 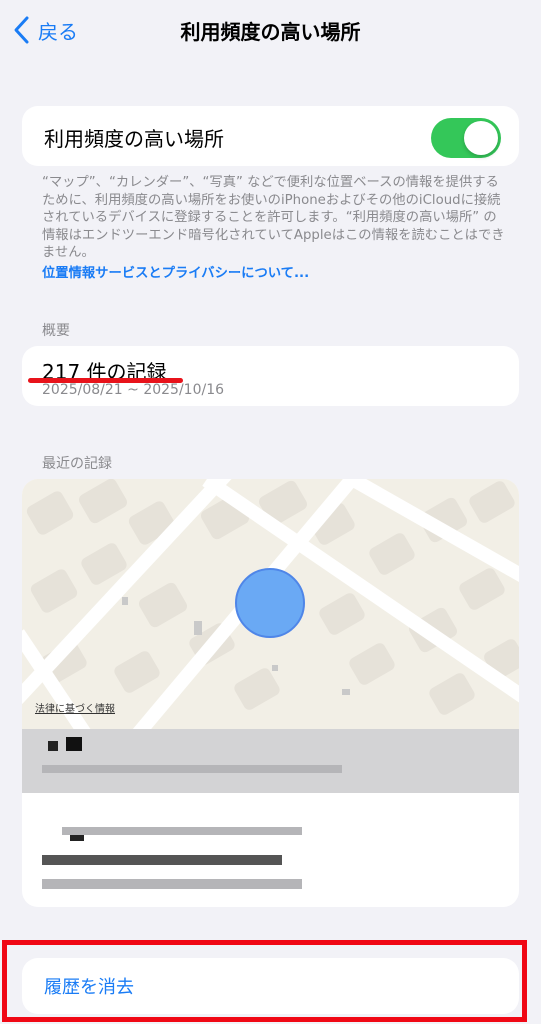 I want to click on switch-knob, so click(x=481, y=138).